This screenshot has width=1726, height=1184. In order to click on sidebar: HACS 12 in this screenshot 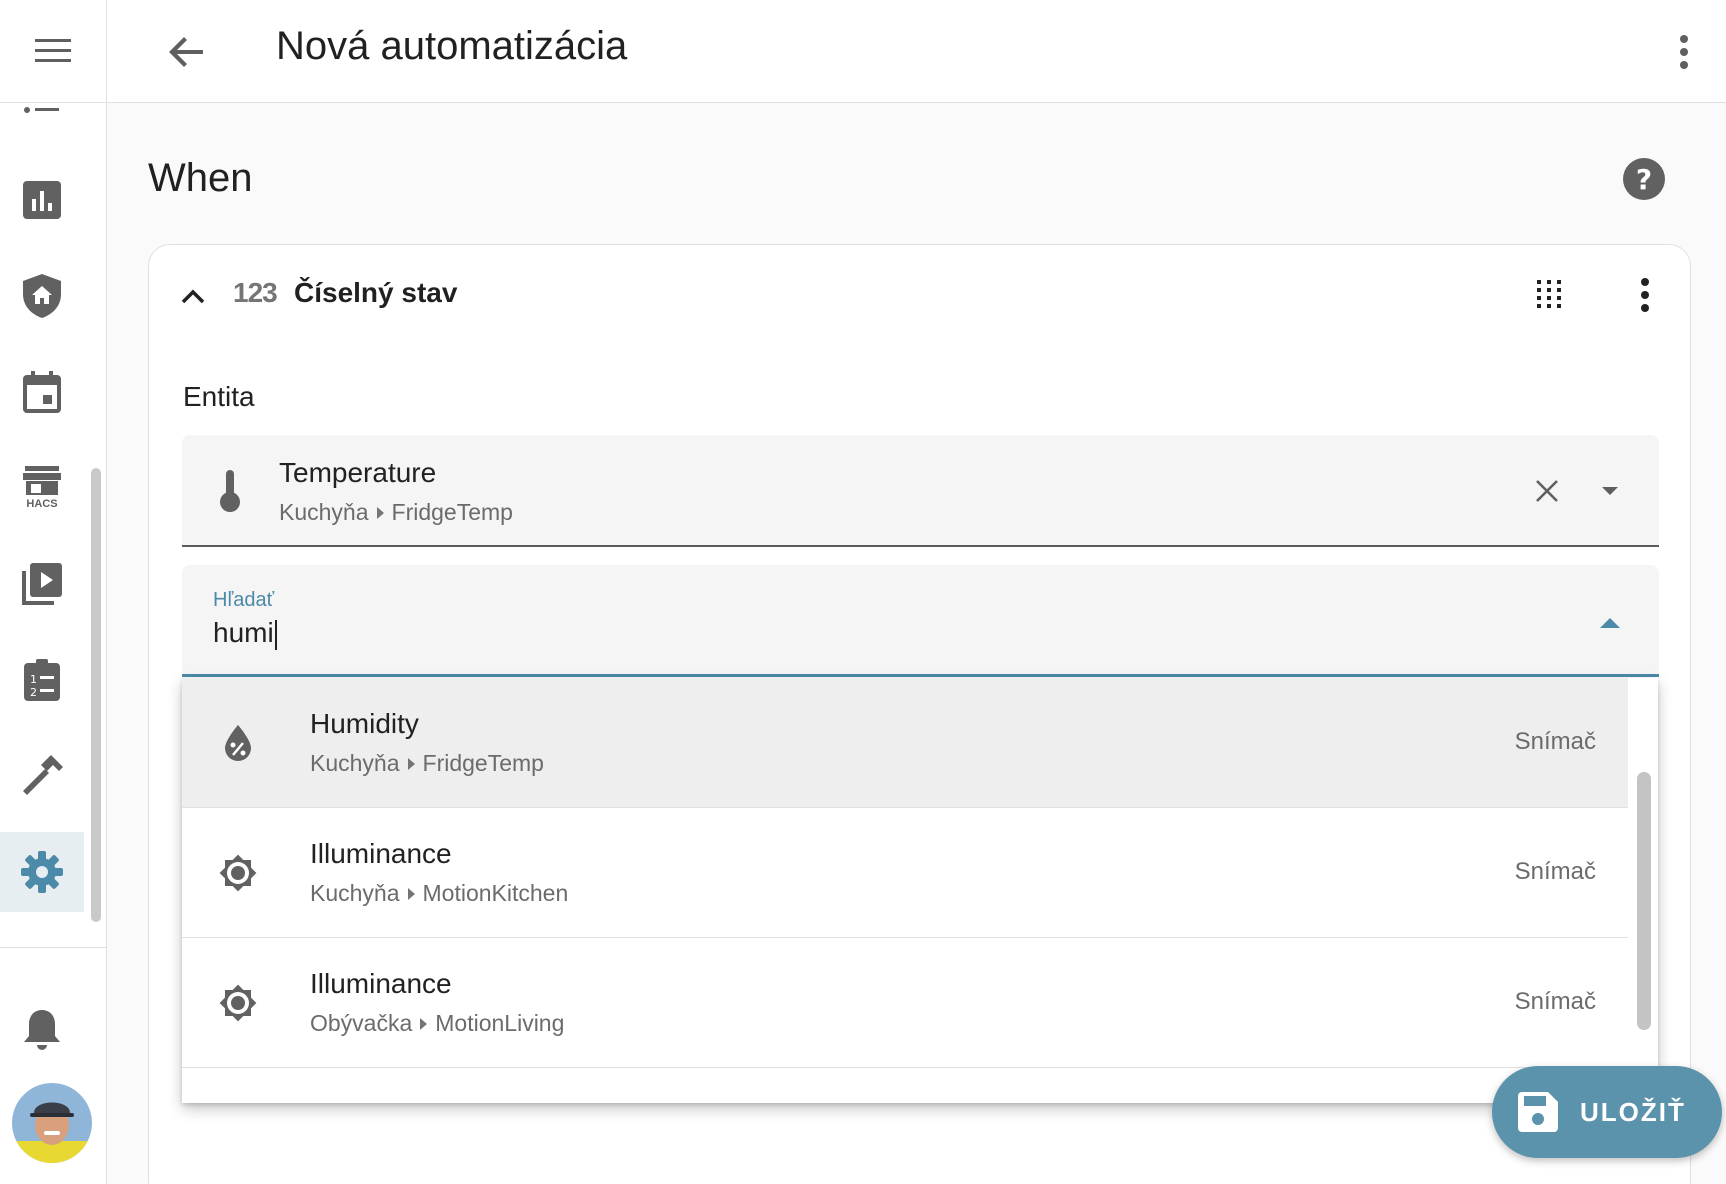, I will do `click(53, 592)`.